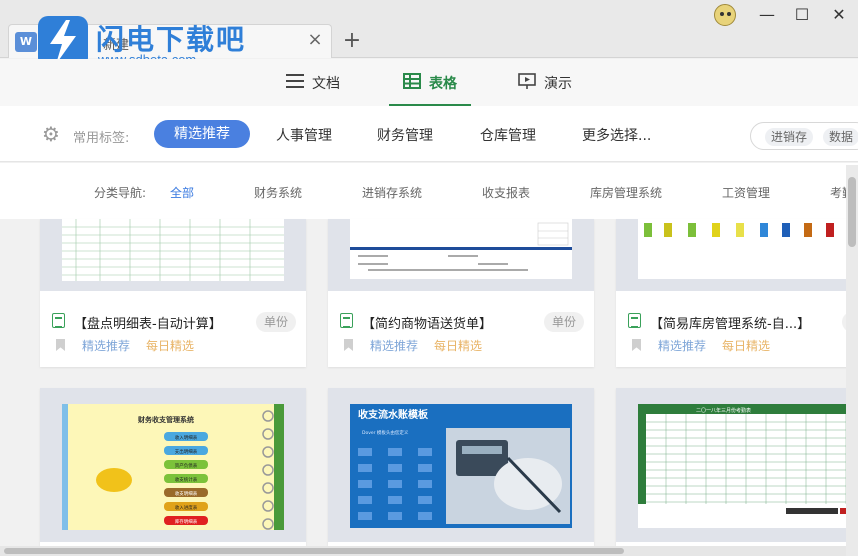 This screenshot has height=556, width=858. What do you see at coordinates (170, 41) in the screenshot?
I see `tab-new: W 新建 ×` at bounding box center [170, 41].